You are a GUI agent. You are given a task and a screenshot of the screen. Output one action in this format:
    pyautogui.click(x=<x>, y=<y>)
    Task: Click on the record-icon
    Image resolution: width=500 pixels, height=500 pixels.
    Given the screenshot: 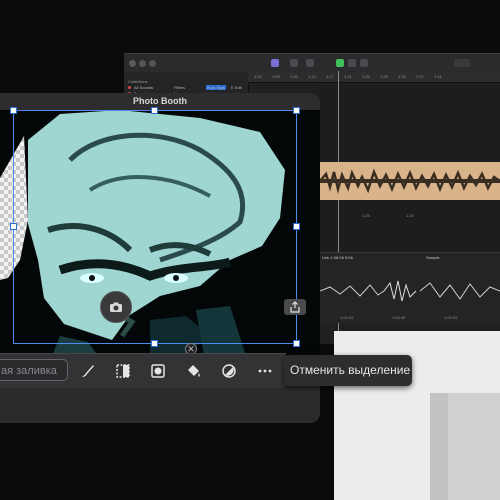 What is the action you would take?
    pyautogui.click(x=352, y=63)
    